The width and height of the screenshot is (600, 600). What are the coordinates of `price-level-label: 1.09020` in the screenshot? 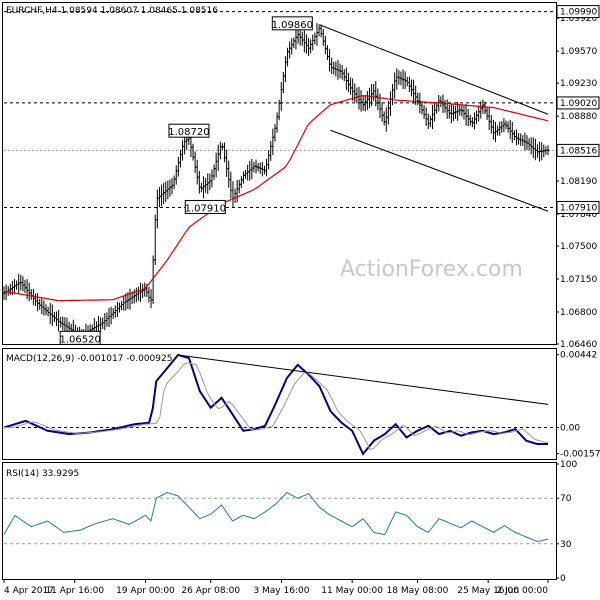 It's located at (578, 104).